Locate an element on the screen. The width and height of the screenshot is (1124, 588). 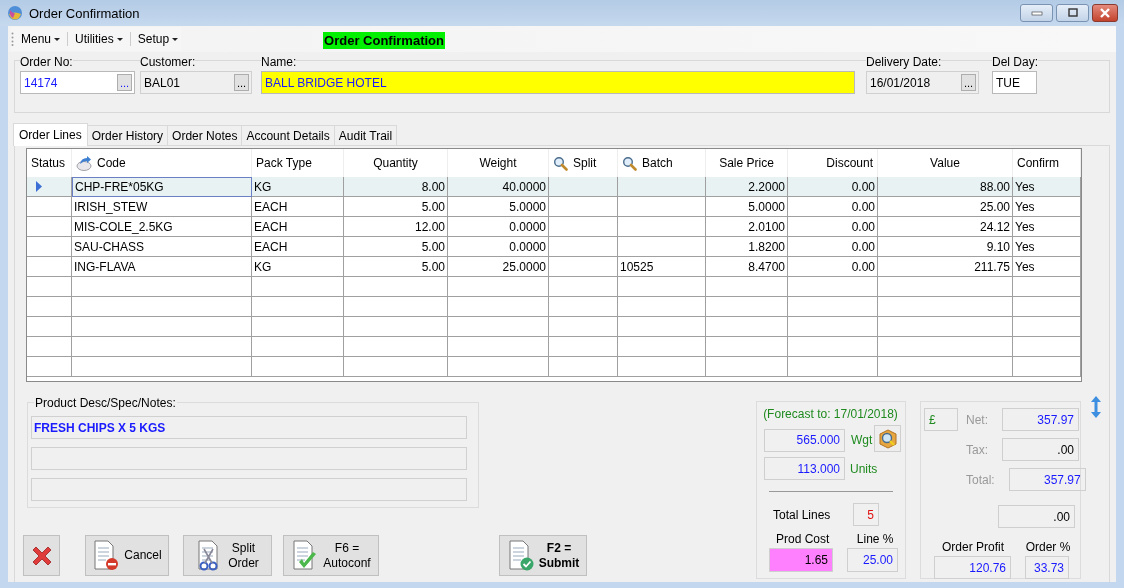
app-logo-icon is located at coordinates (15, 13).